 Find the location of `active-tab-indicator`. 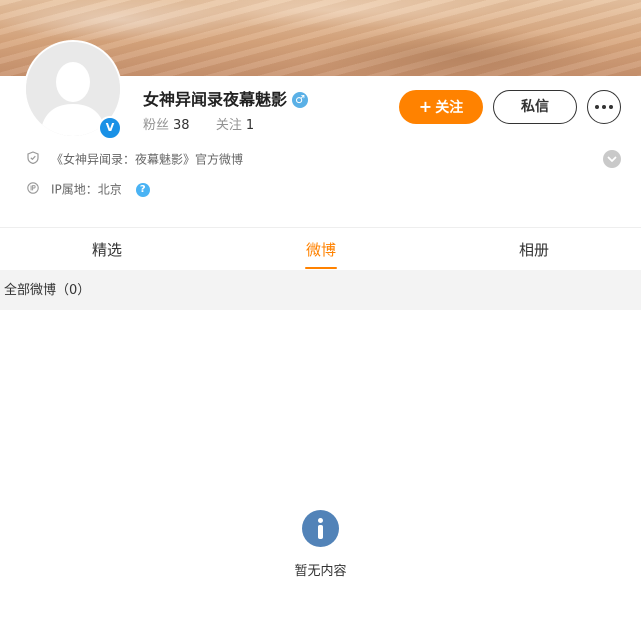

active-tab-indicator is located at coordinates (321, 268).